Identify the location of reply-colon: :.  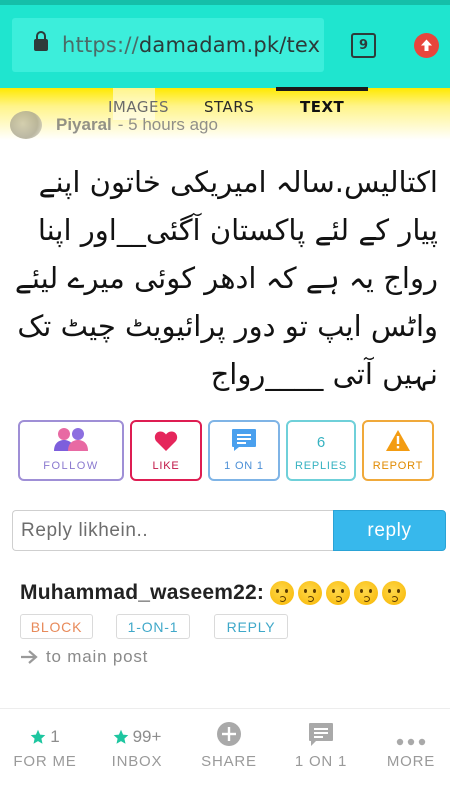
(260, 592).